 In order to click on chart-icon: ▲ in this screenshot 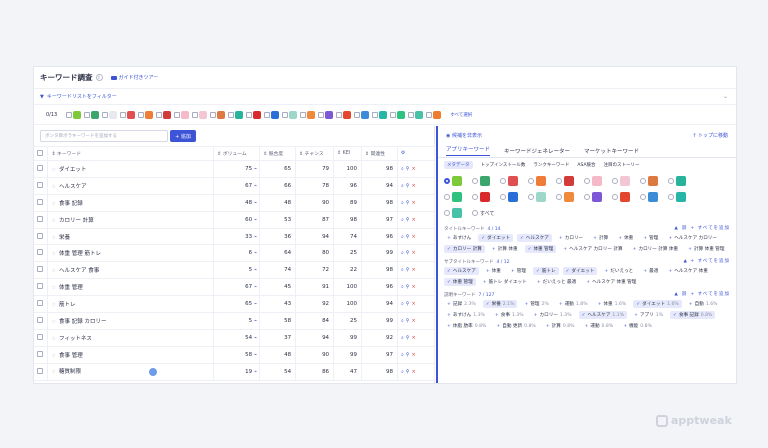, I will do `click(676, 228)`.